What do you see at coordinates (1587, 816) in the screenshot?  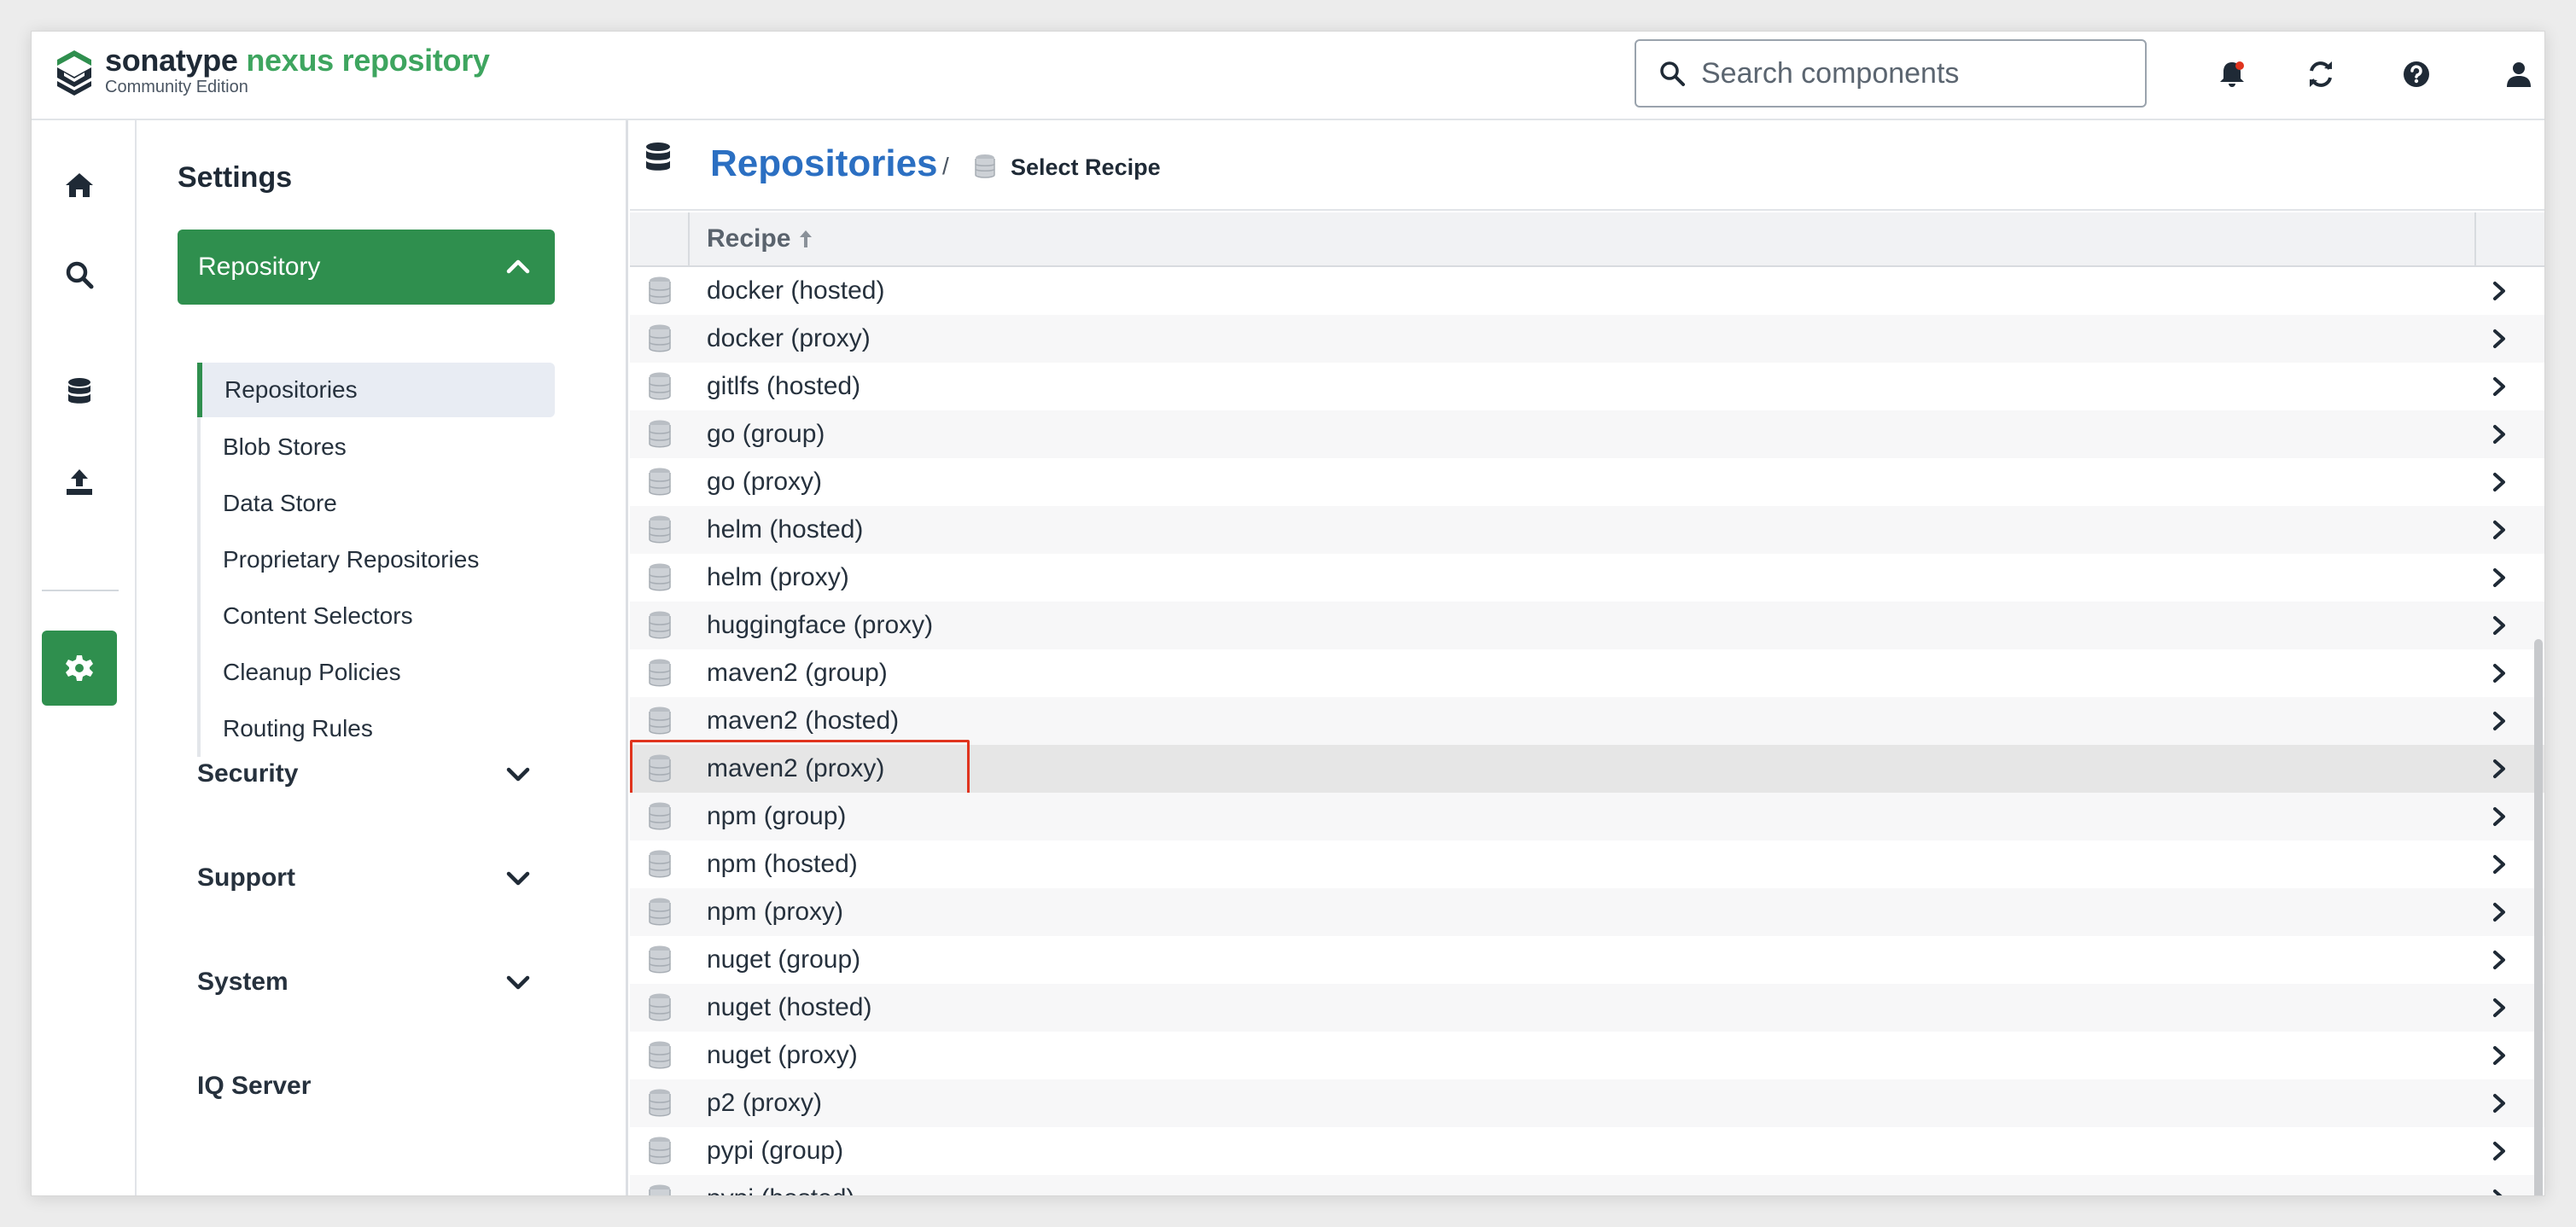 I see `table-row: npm (group)` at bounding box center [1587, 816].